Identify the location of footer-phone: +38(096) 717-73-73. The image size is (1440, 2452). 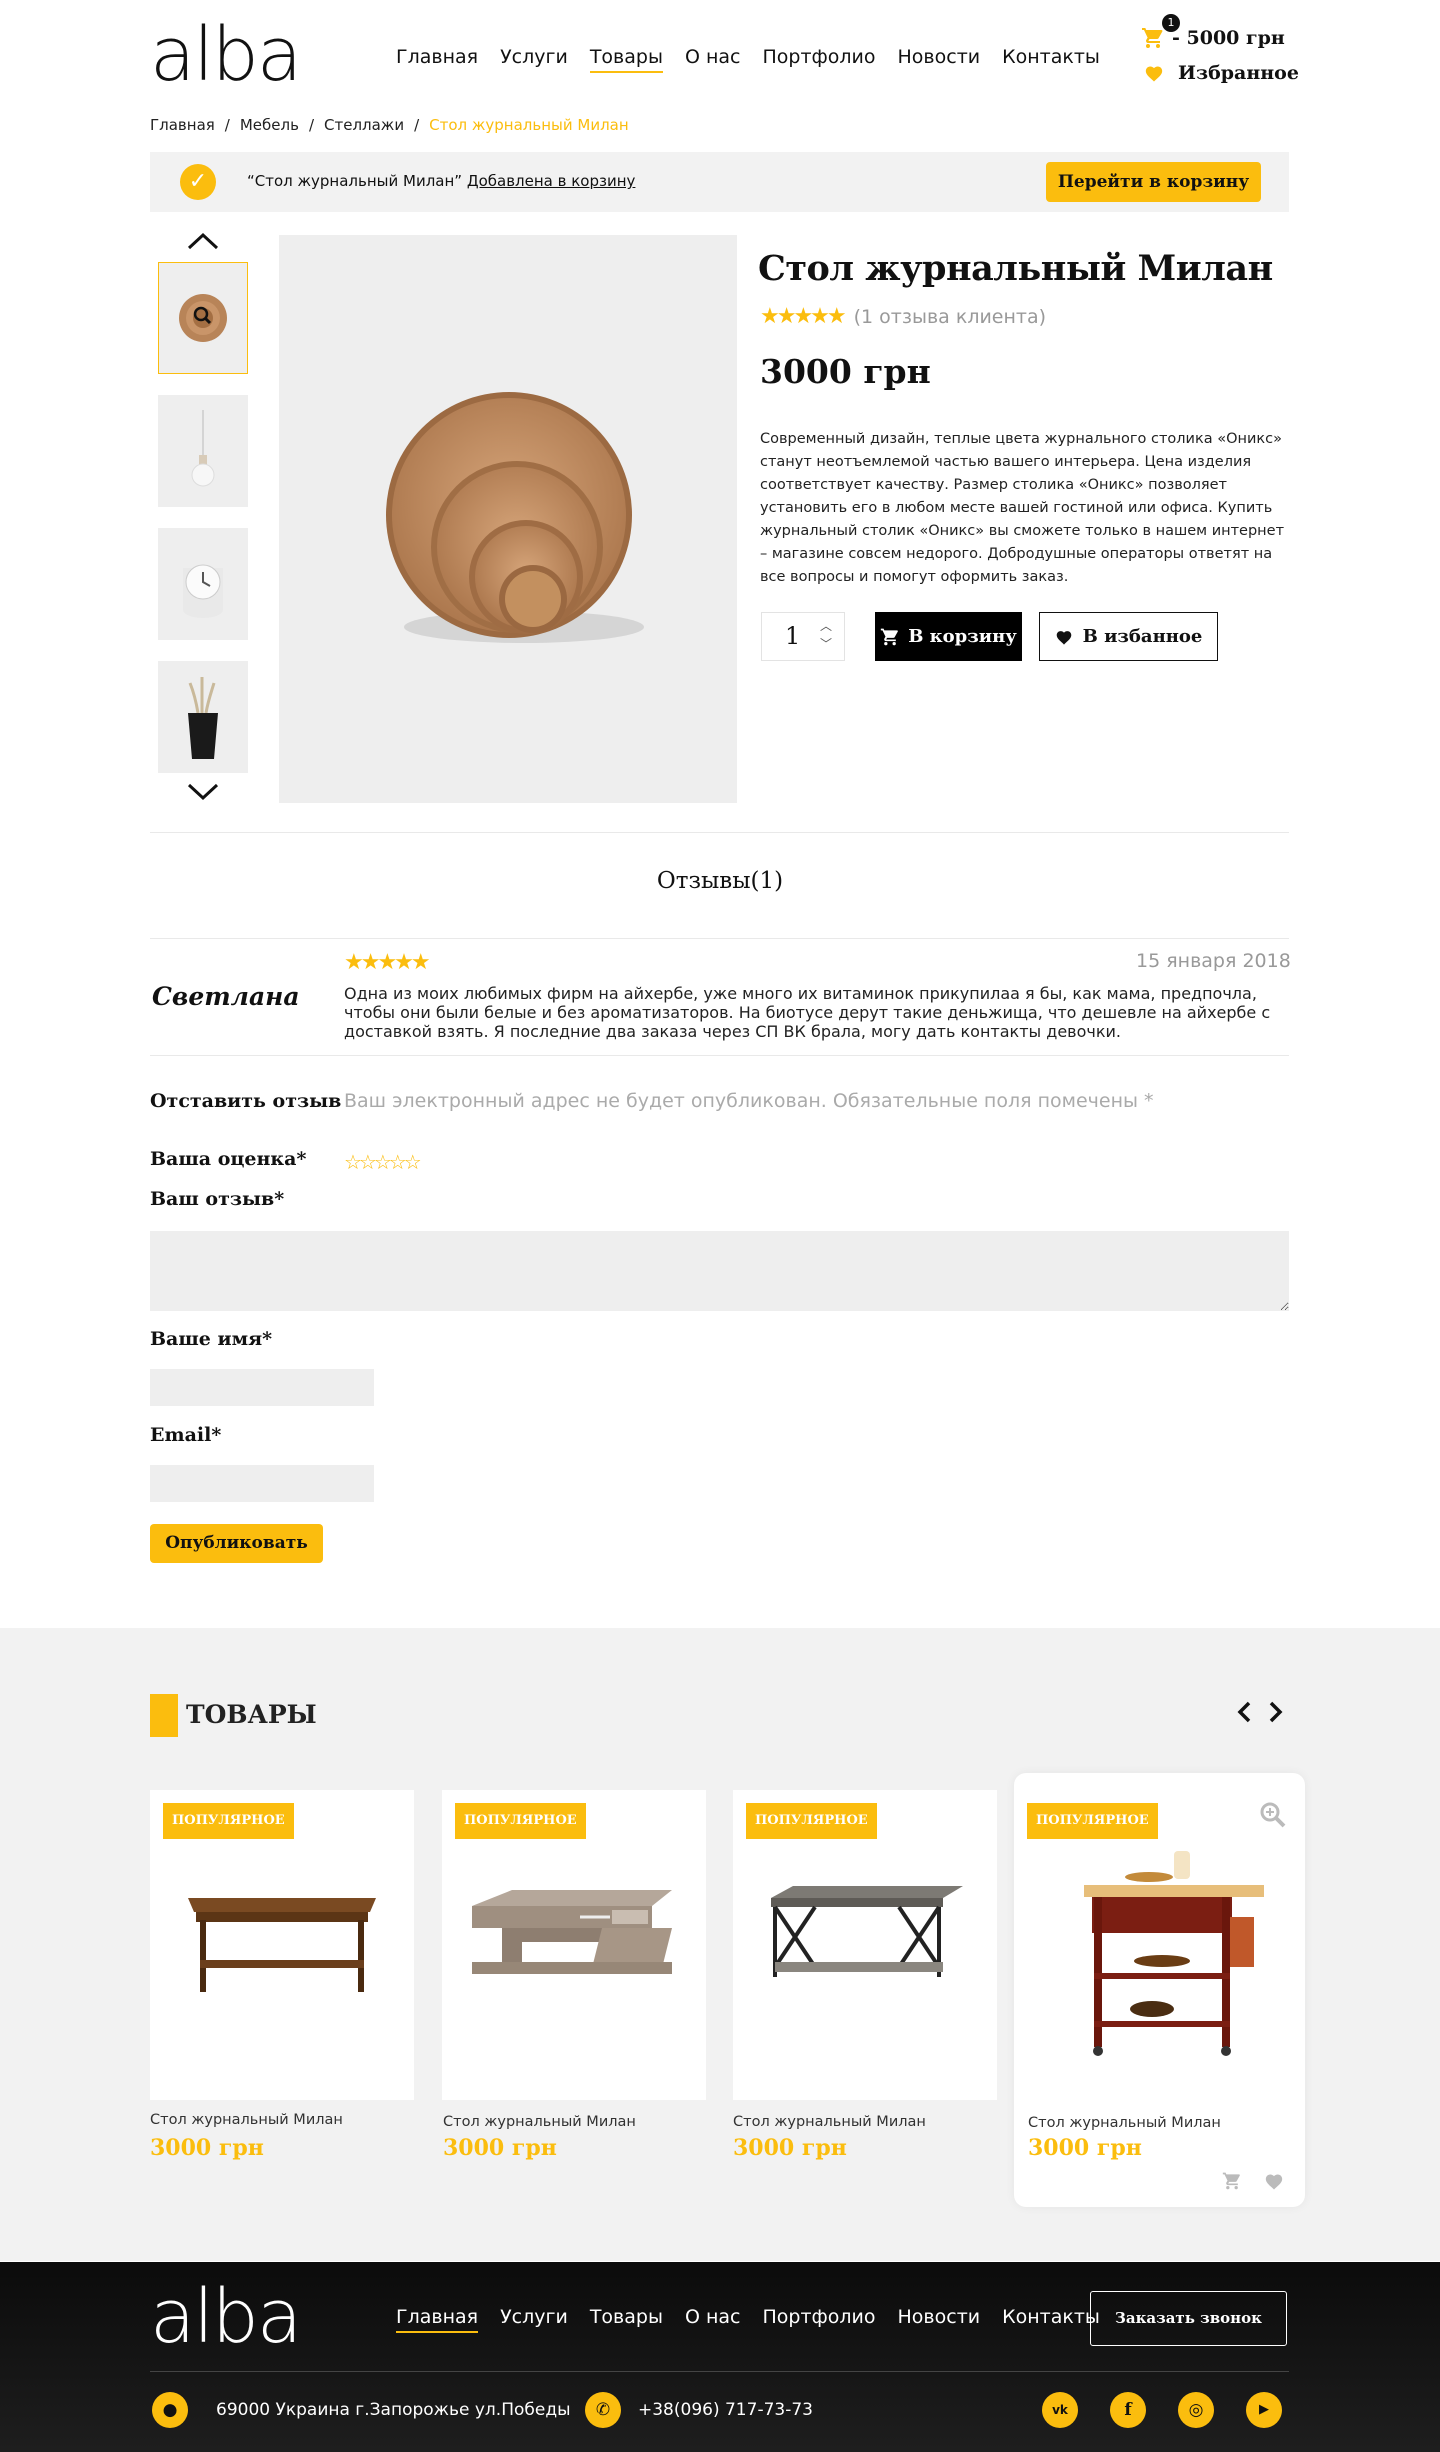
(725, 2410).